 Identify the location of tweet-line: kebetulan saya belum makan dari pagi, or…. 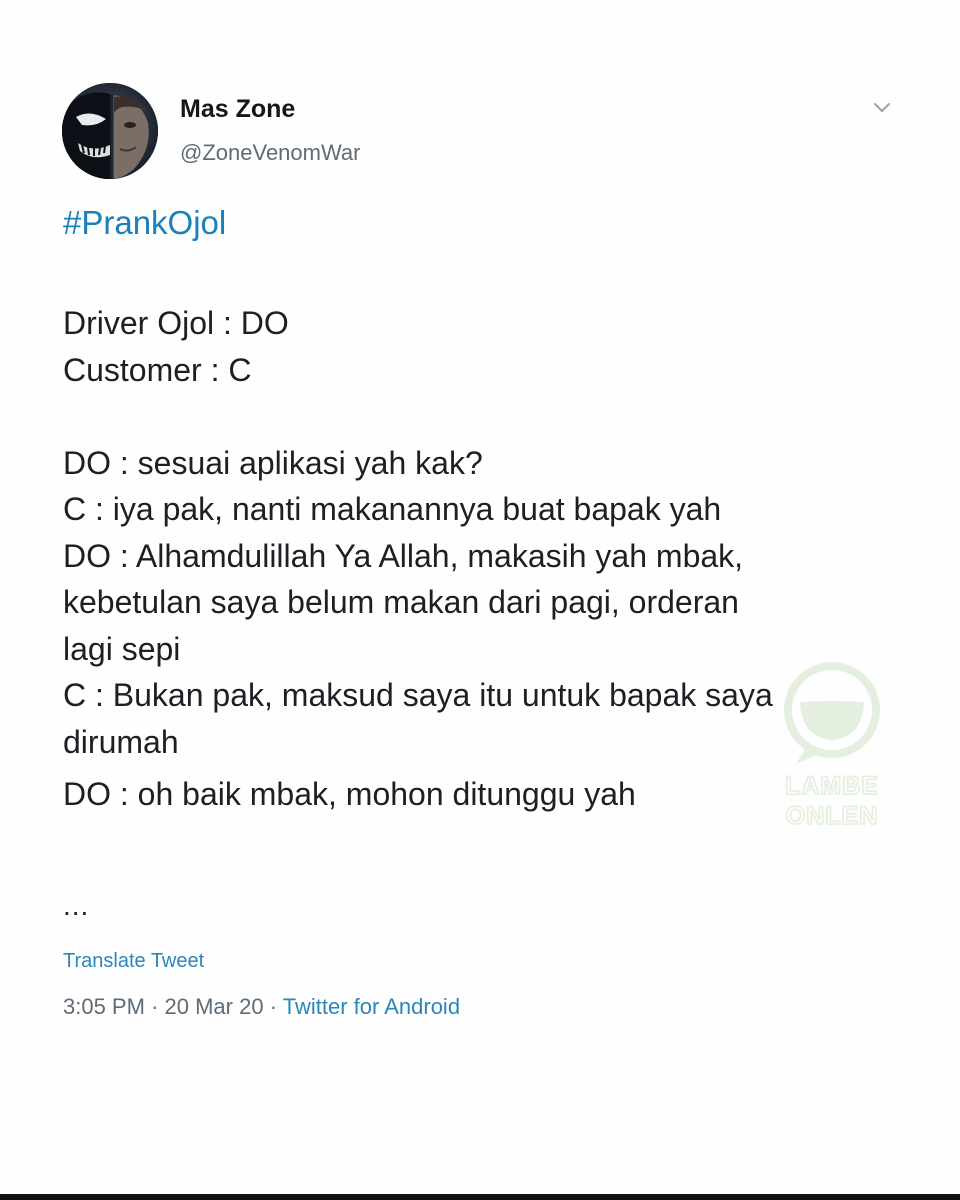
(401, 602).